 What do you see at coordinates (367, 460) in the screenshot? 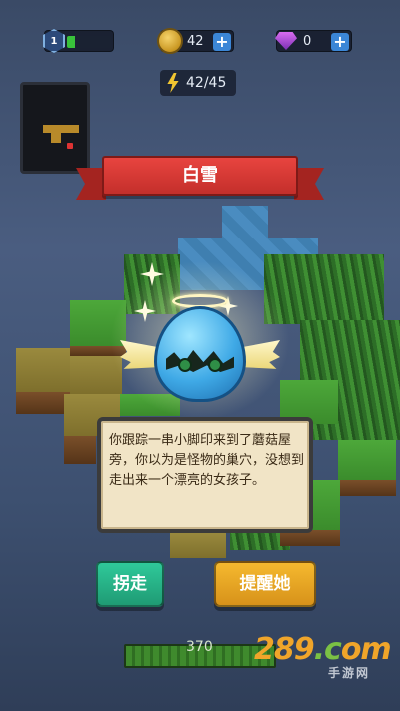
I see `grass-tile` at bounding box center [367, 460].